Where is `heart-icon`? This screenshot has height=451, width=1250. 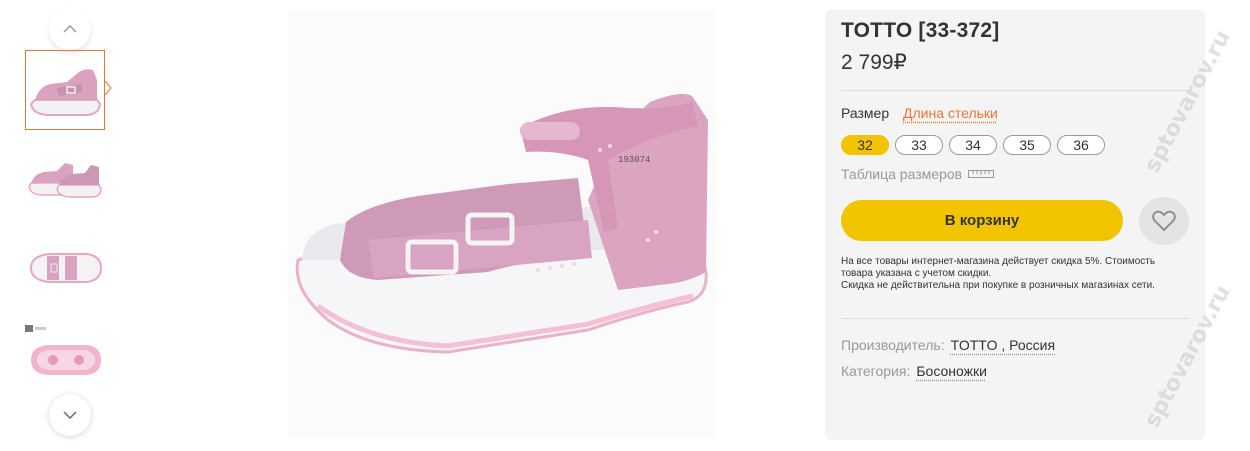
heart-icon is located at coordinates (1164, 221).